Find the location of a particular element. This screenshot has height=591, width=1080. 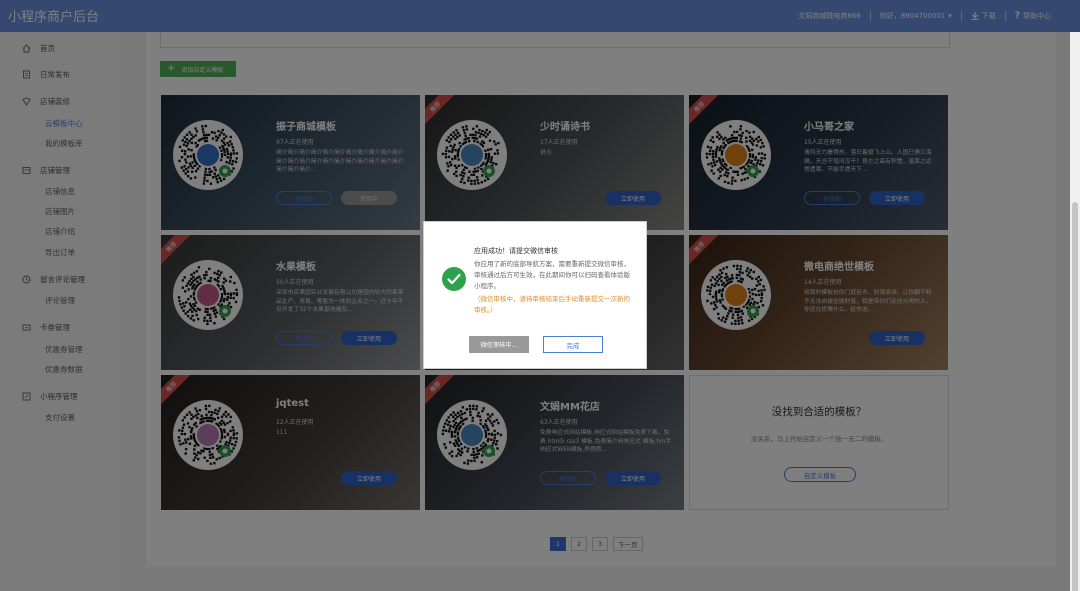

done-button: 完成 is located at coordinates (573, 344).